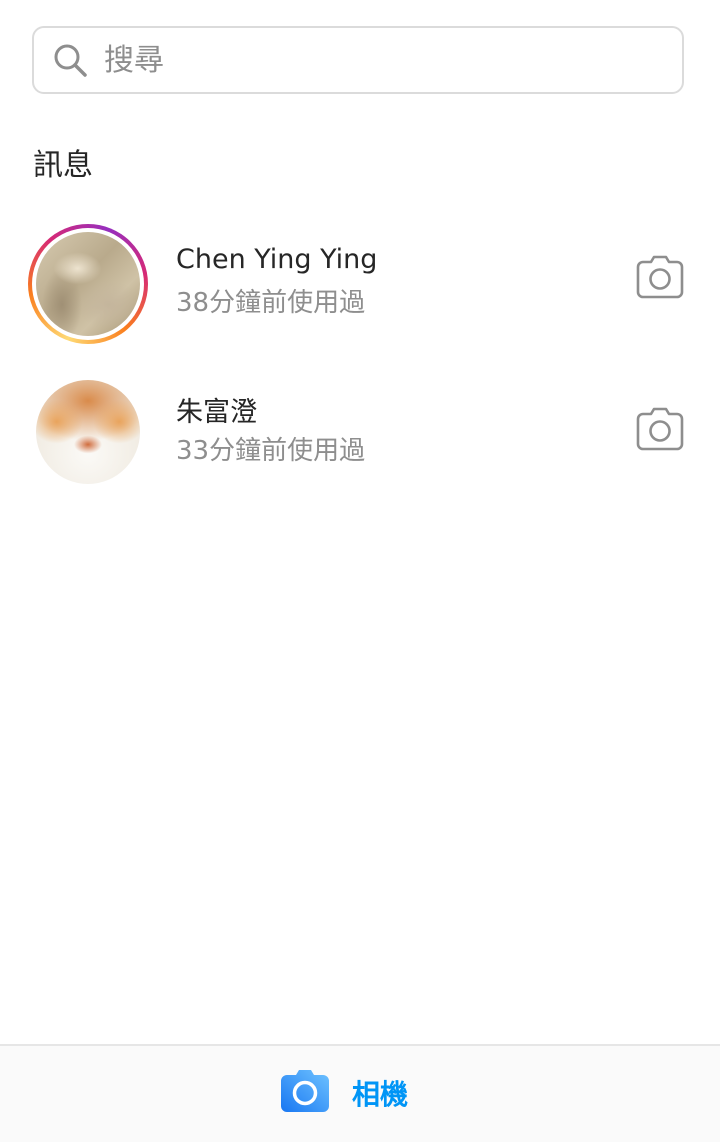 This screenshot has width=720, height=1142. What do you see at coordinates (374, 60) in the screenshot?
I see `search-input` at bounding box center [374, 60].